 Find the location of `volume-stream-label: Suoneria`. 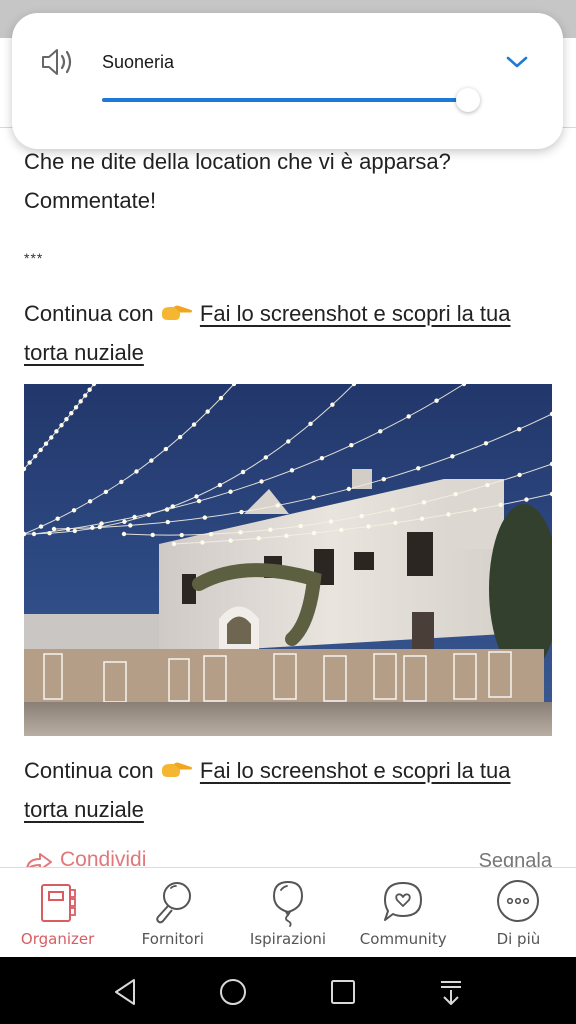

volume-stream-label: Suoneria is located at coordinates (138, 62).